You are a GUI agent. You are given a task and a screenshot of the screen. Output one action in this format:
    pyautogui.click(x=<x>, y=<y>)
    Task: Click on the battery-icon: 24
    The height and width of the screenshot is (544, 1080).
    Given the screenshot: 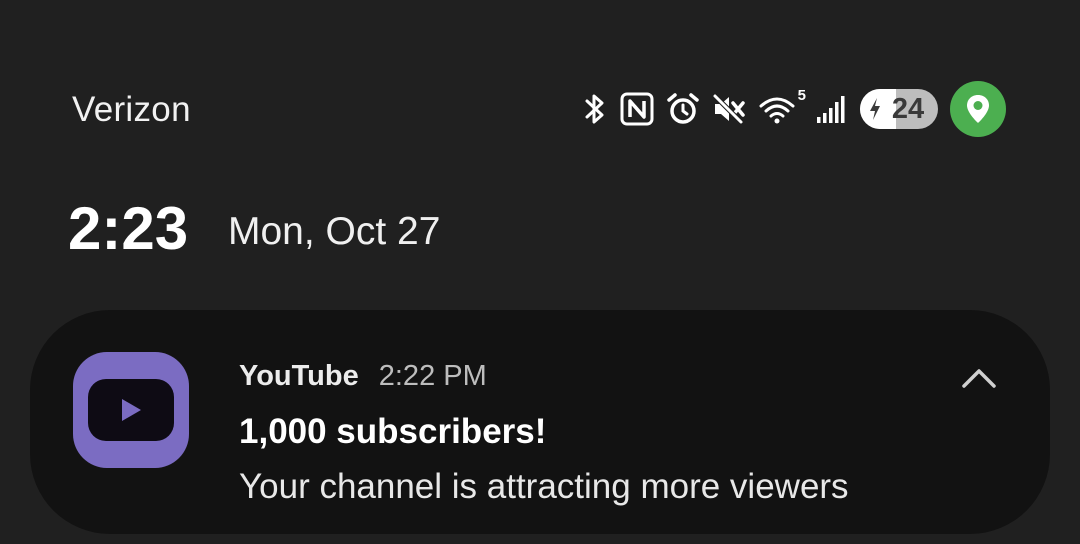 What is the action you would take?
    pyautogui.click(x=899, y=109)
    